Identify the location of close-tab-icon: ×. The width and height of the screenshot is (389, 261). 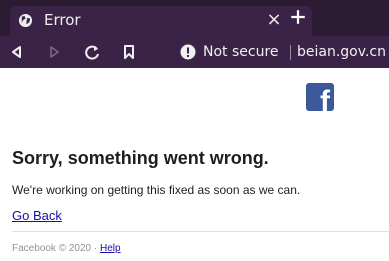
(274, 20).